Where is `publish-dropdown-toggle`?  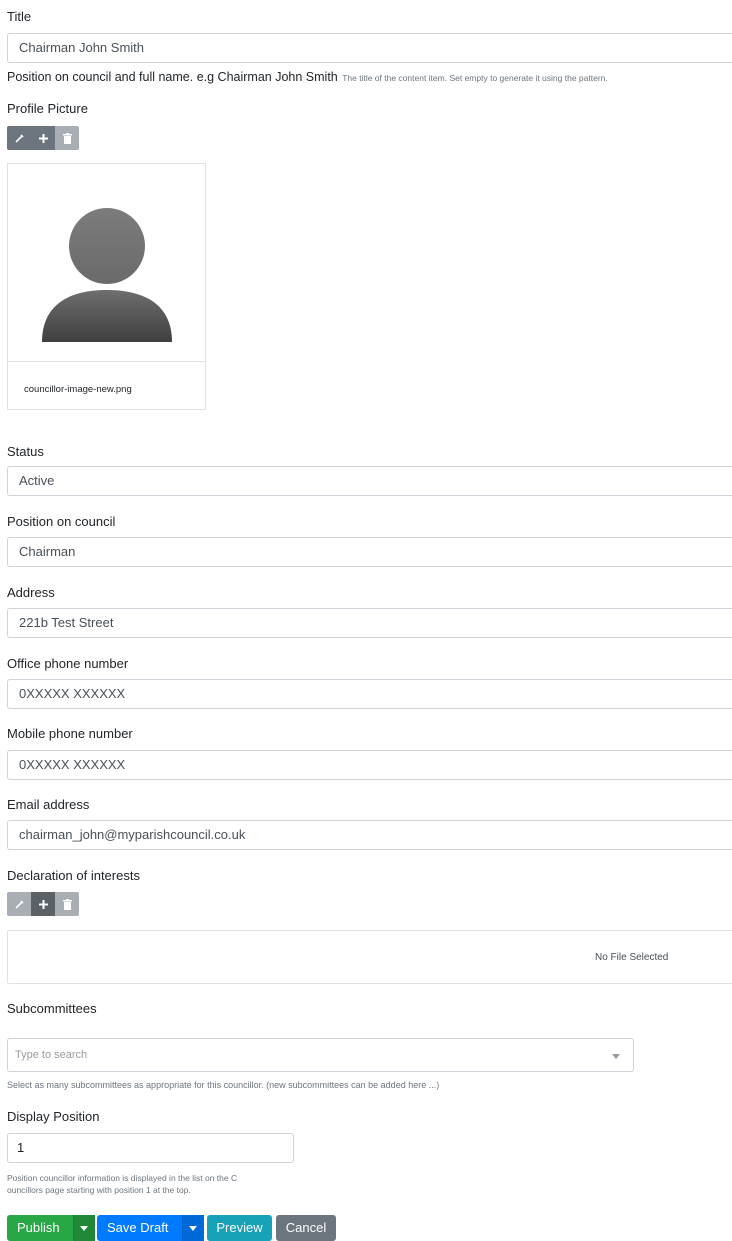 publish-dropdown-toggle is located at coordinates (84, 1228).